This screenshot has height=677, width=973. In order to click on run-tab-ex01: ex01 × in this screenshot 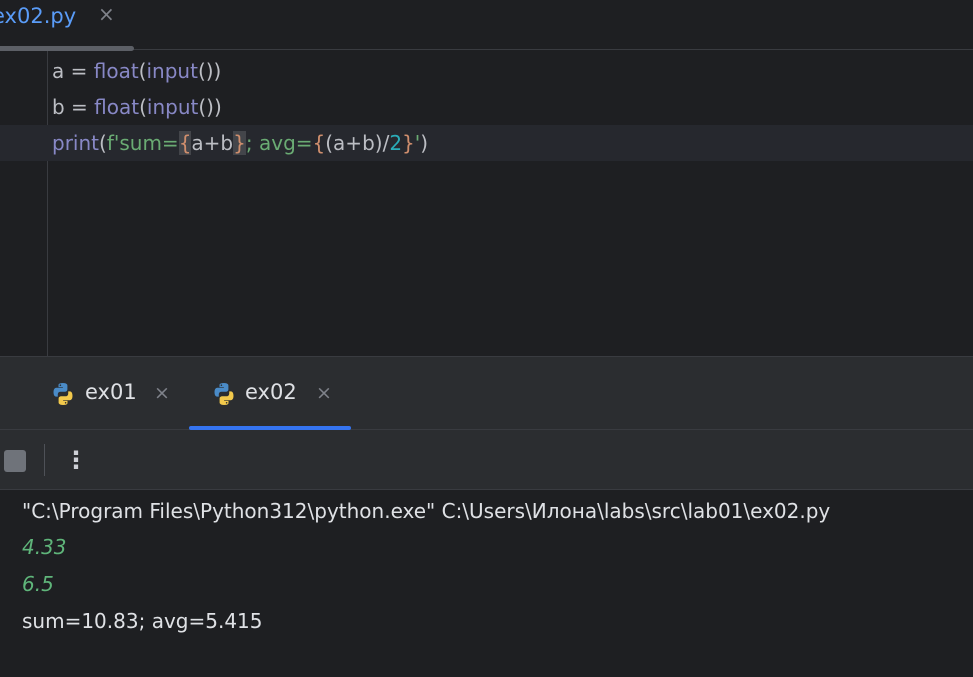, I will do `click(115, 393)`.